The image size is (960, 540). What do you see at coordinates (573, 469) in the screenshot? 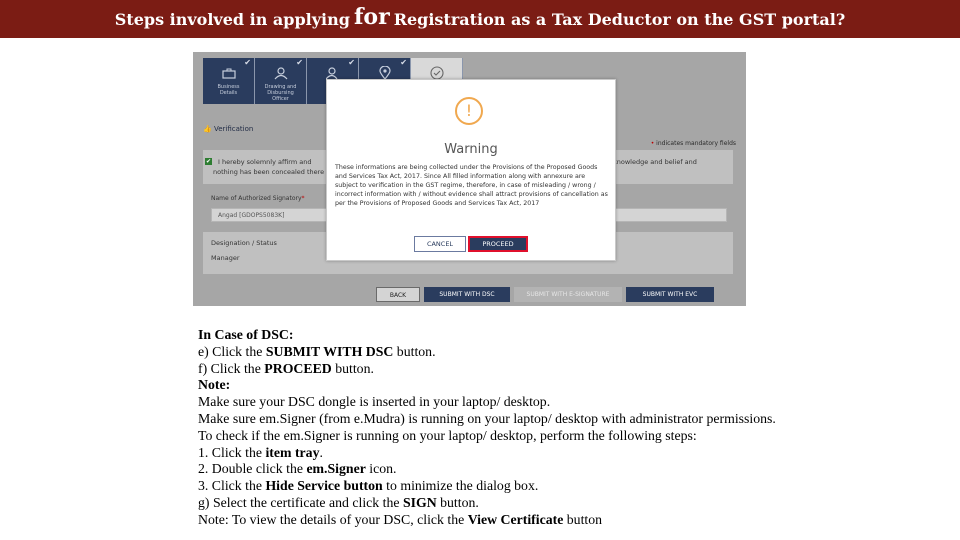
I see `instruction-line: 2. Double click the em.Signer icon.` at bounding box center [573, 469].